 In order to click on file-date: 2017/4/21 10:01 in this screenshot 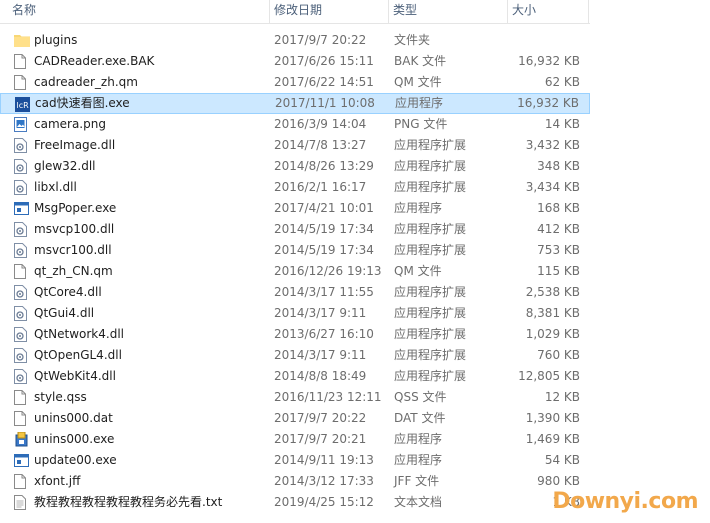, I will do `click(324, 208)`.